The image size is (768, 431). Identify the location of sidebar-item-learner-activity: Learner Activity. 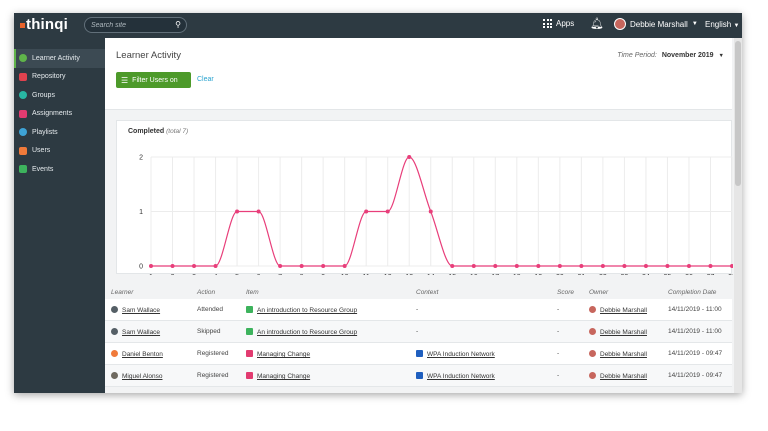
(59, 58).